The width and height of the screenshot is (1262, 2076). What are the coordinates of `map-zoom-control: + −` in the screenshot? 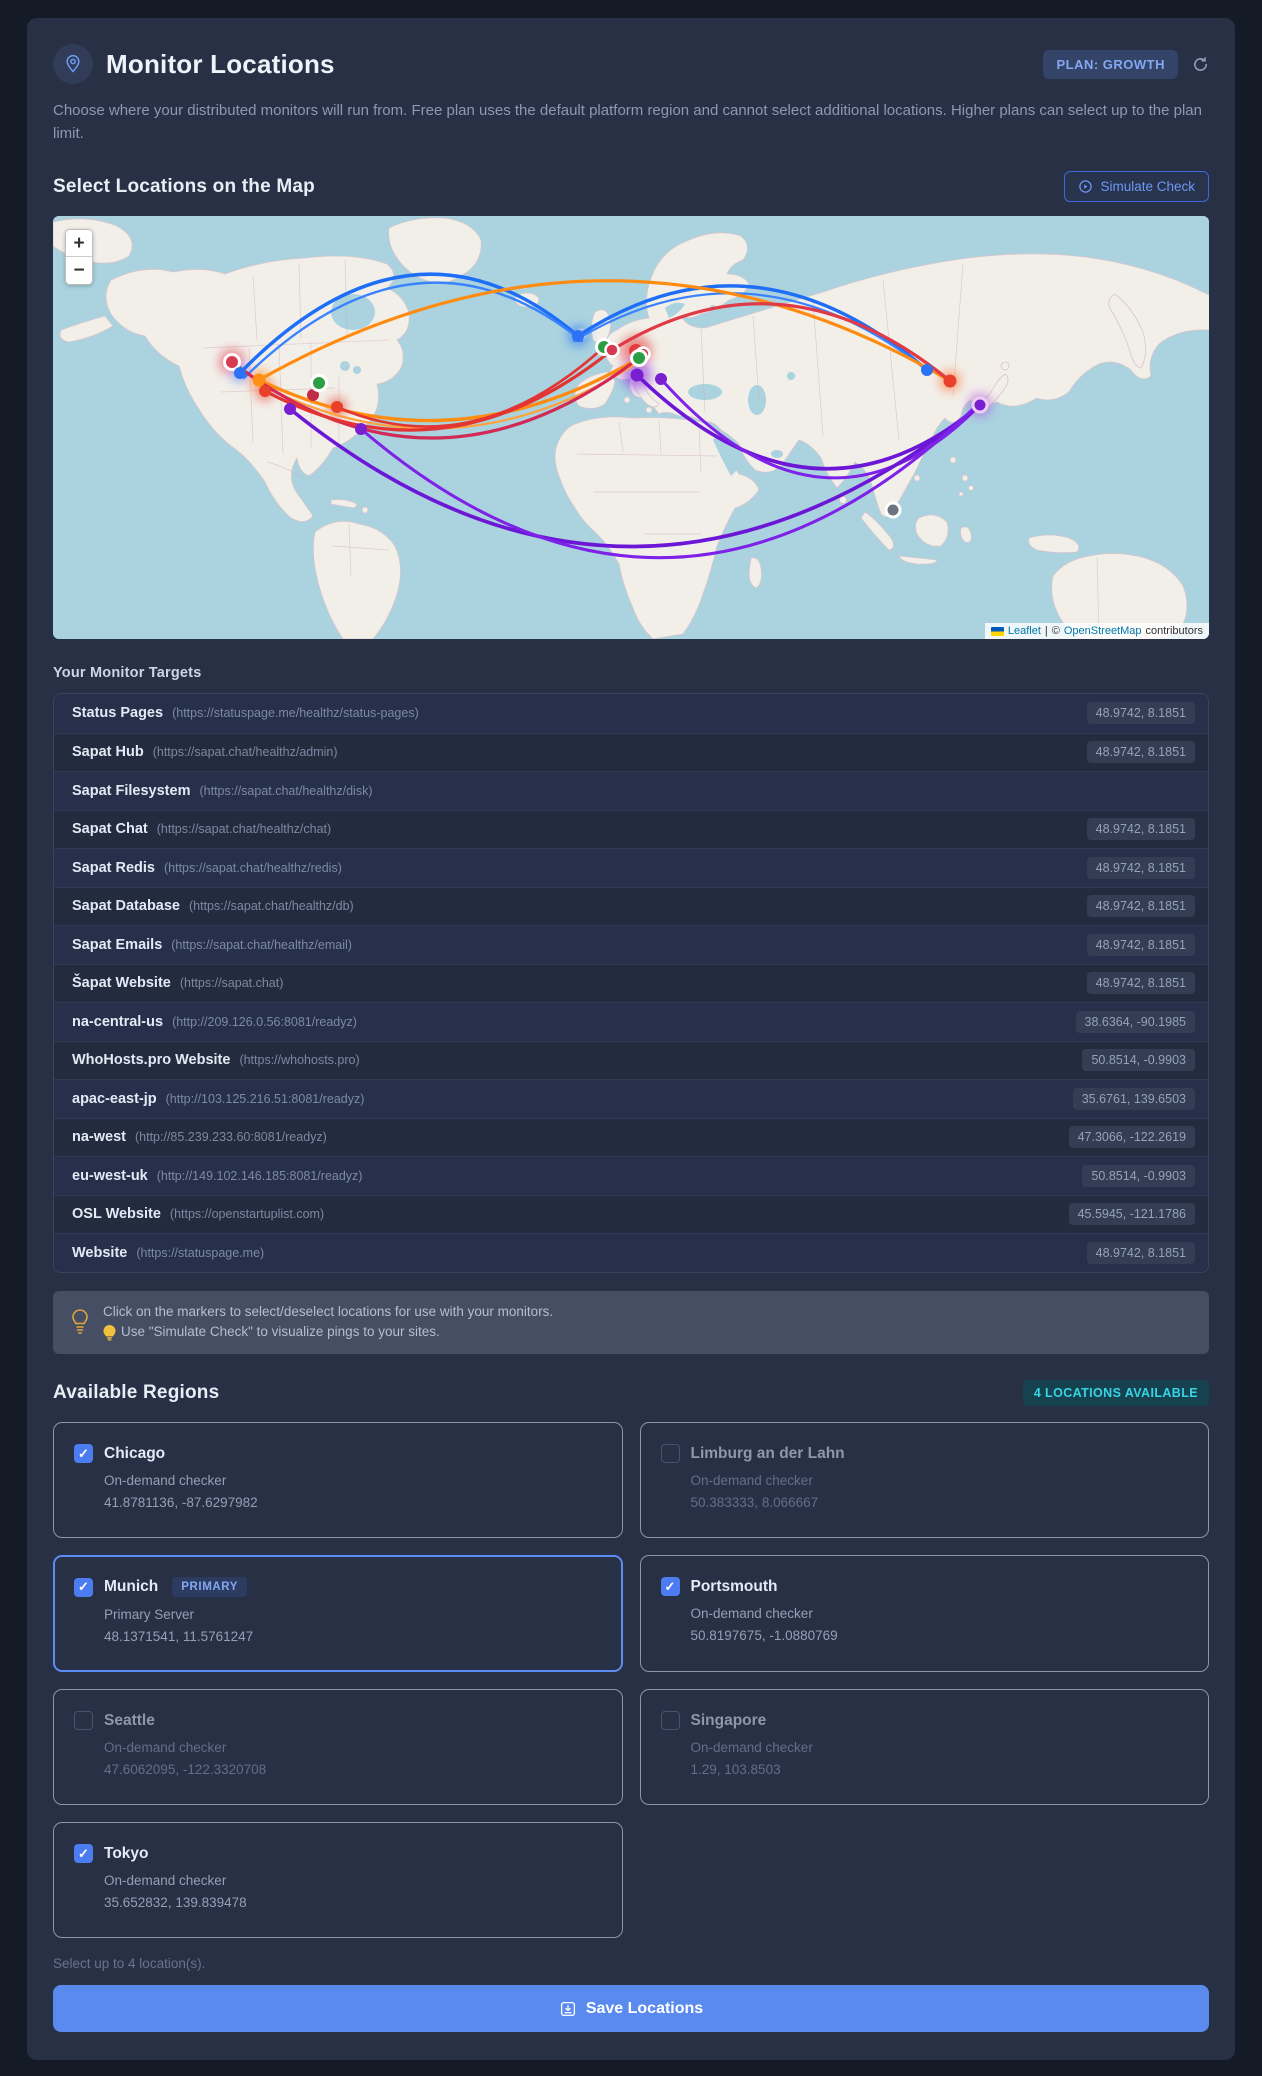 It's located at (79, 257).